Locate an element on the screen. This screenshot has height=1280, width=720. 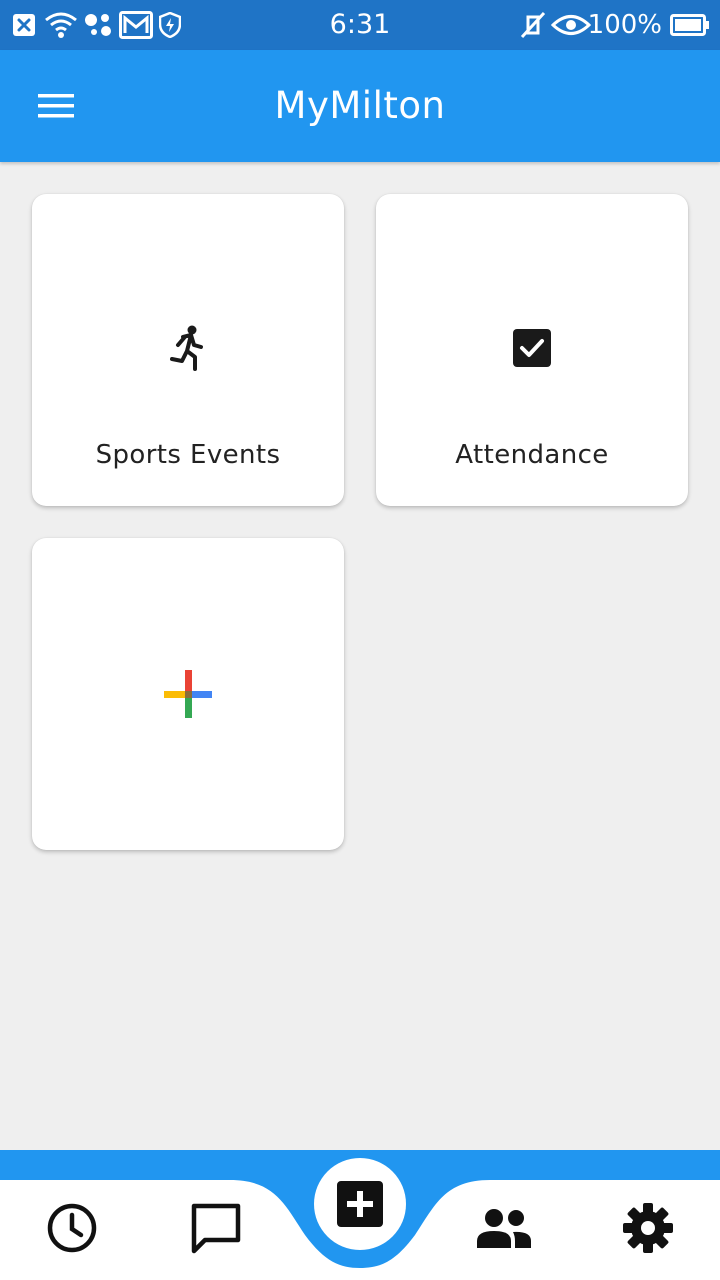
page-title: MyMilton is located at coordinates (360, 105).